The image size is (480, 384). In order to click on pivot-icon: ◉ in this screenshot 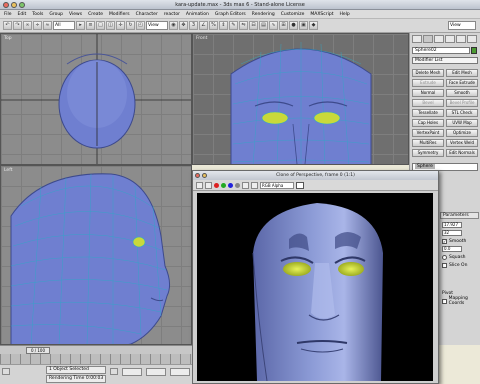, I will do `click(173, 25)`.